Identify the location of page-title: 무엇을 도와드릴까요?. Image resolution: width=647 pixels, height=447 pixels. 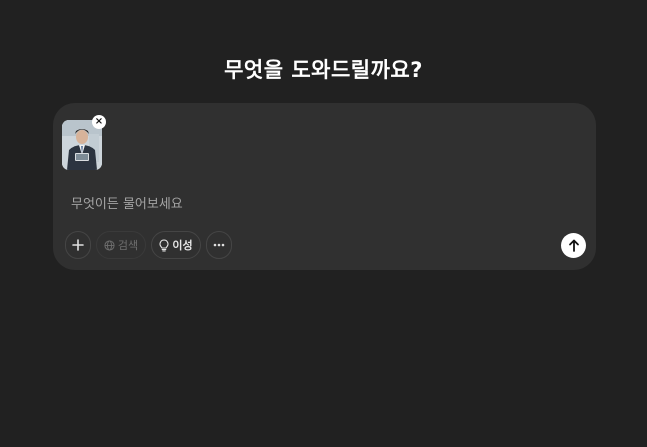
(323, 70).